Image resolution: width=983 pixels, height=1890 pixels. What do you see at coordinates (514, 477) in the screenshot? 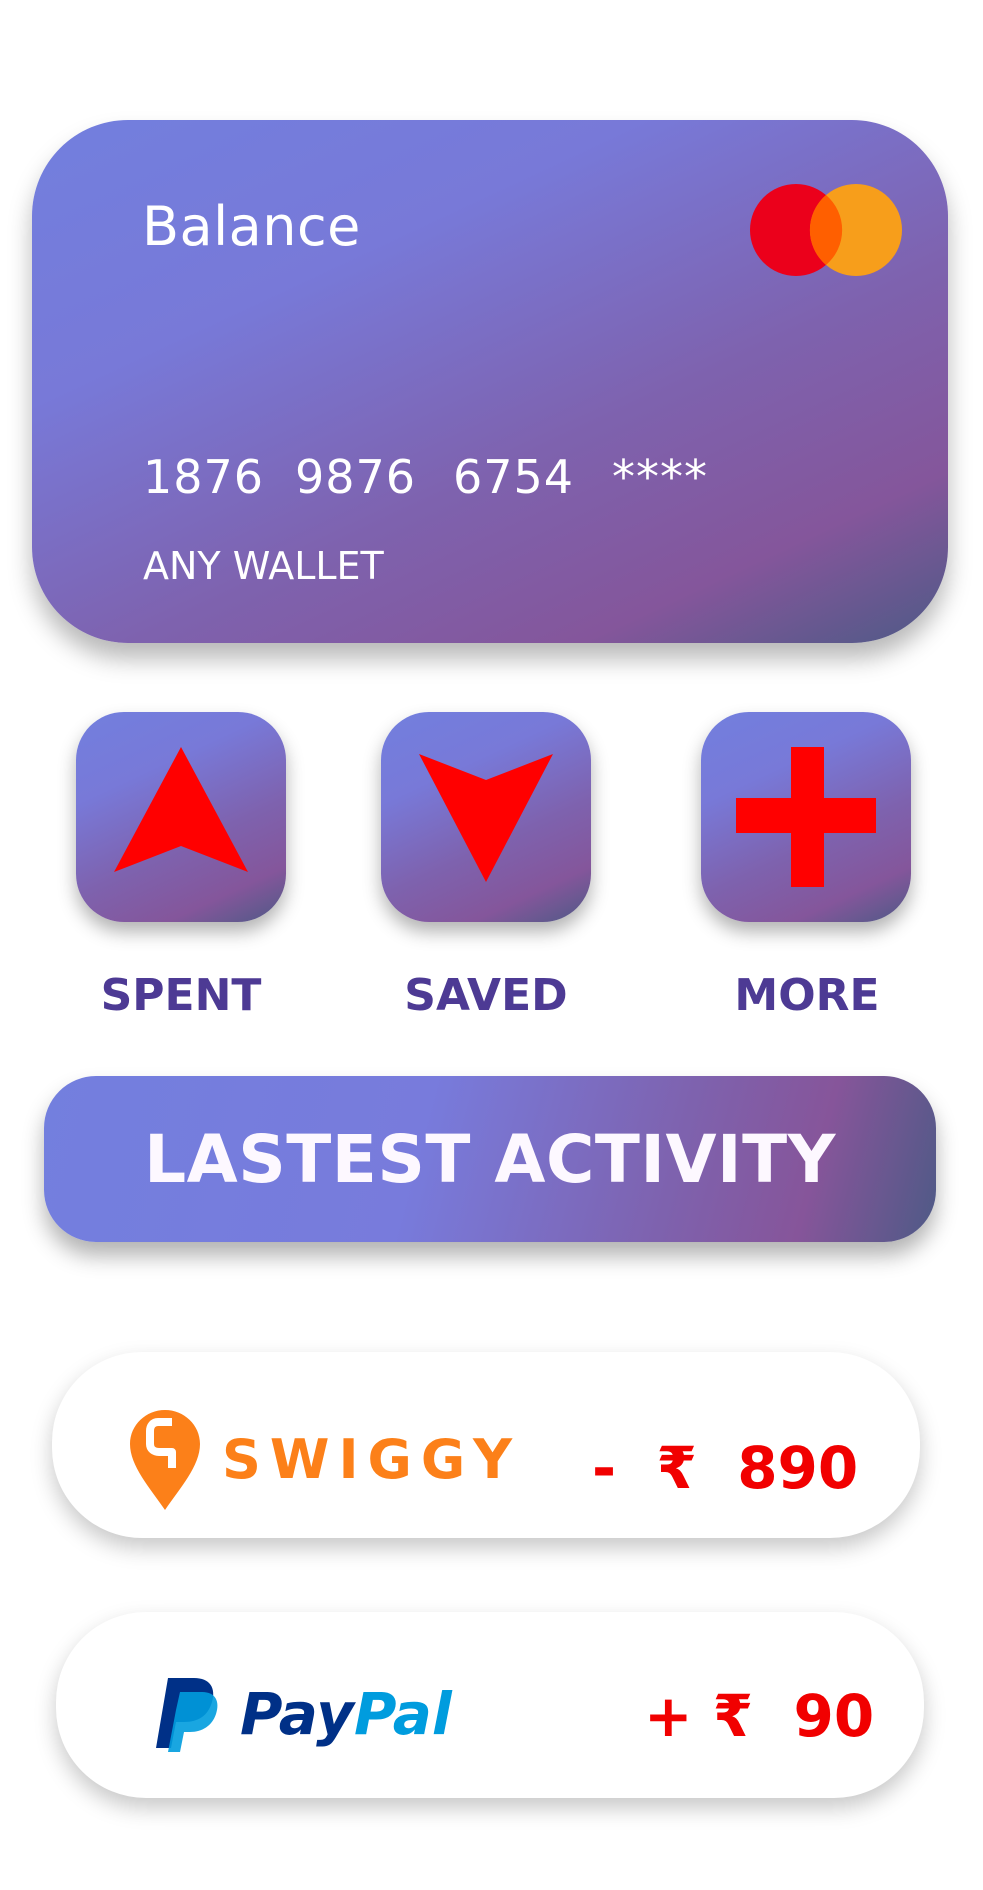
I see `card-number-group-3: 6754` at bounding box center [514, 477].